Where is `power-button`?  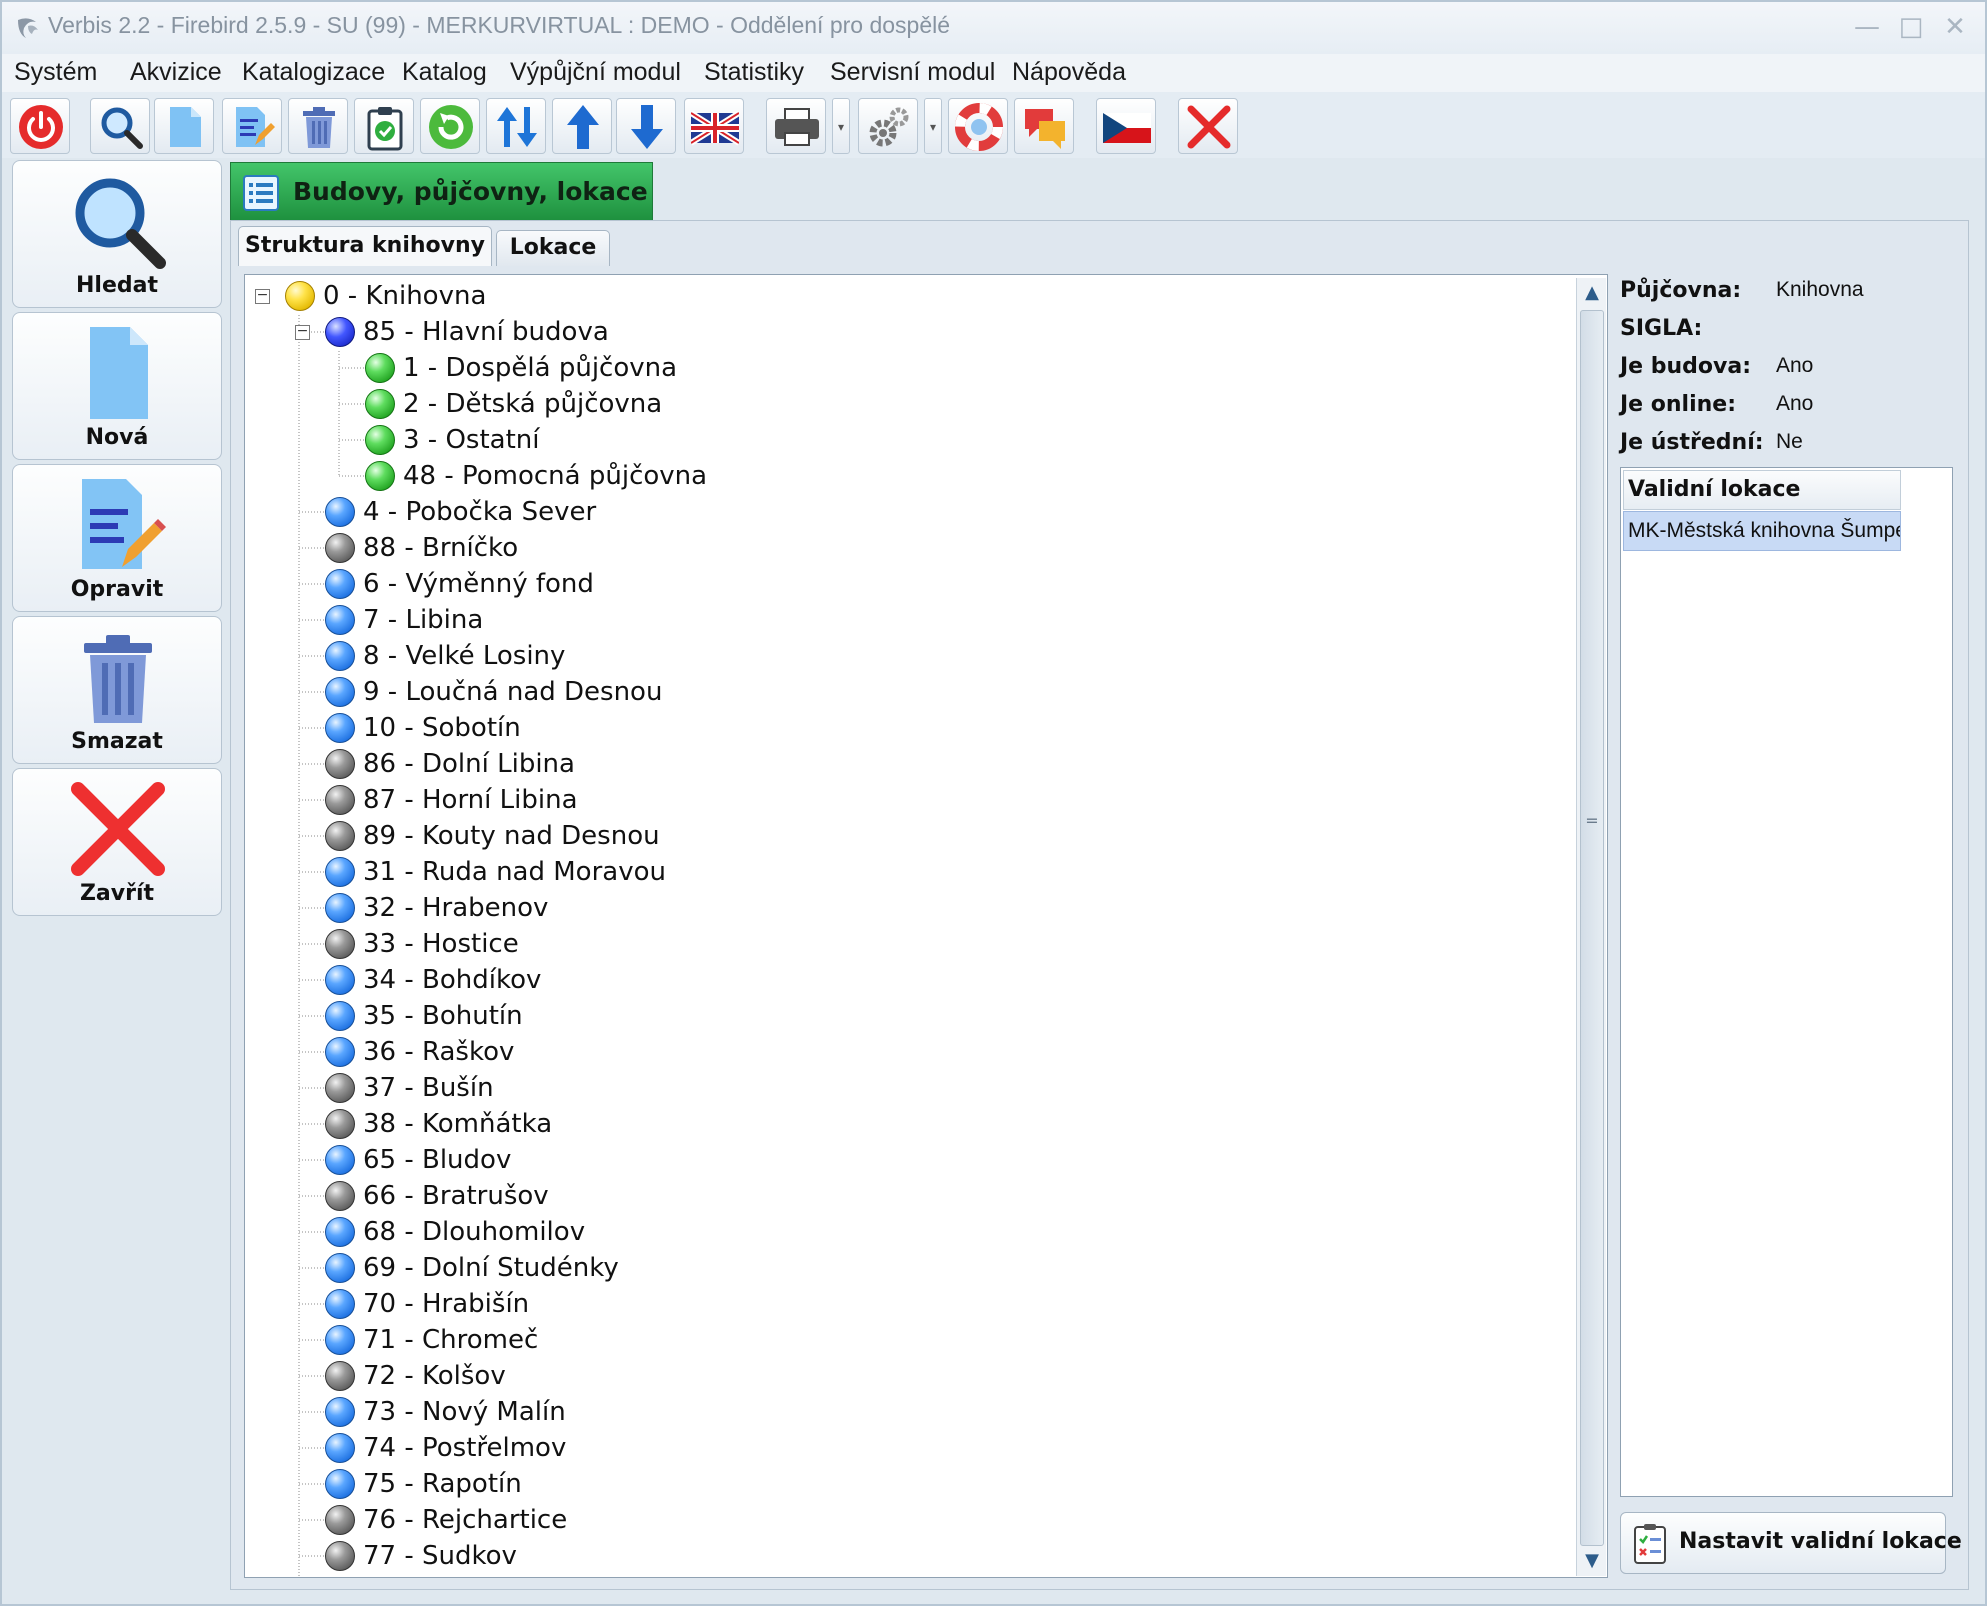 power-button is located at coordinates (40, 126).